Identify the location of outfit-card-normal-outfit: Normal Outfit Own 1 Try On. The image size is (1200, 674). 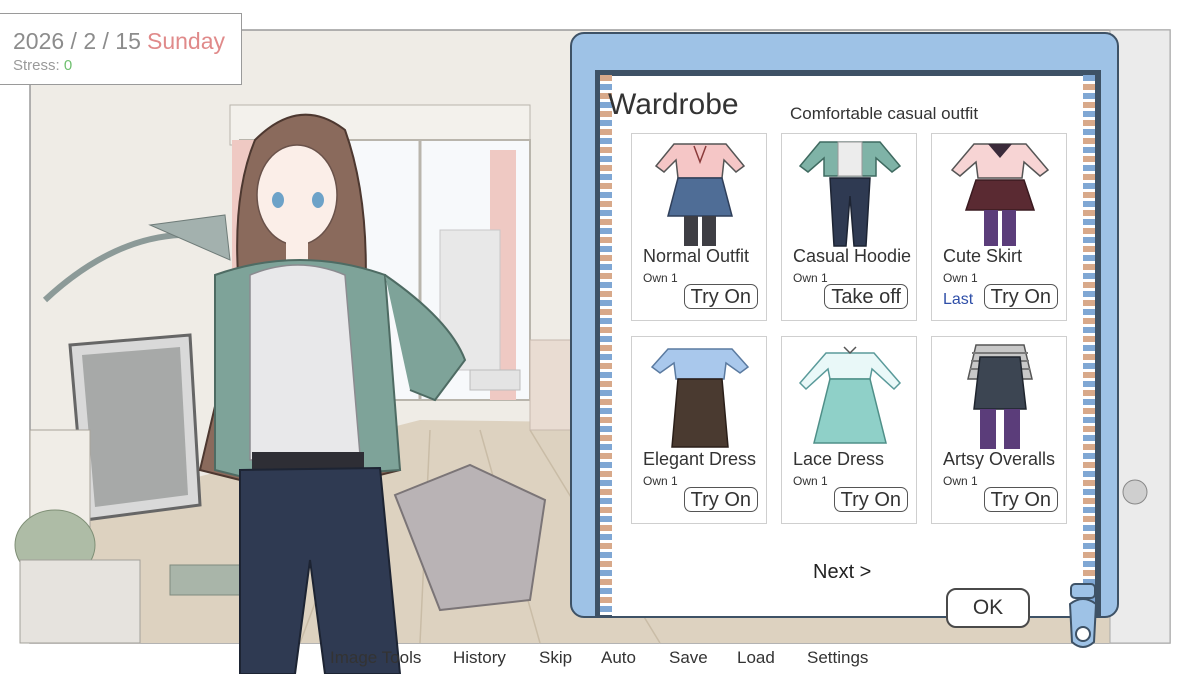
(699, 227).